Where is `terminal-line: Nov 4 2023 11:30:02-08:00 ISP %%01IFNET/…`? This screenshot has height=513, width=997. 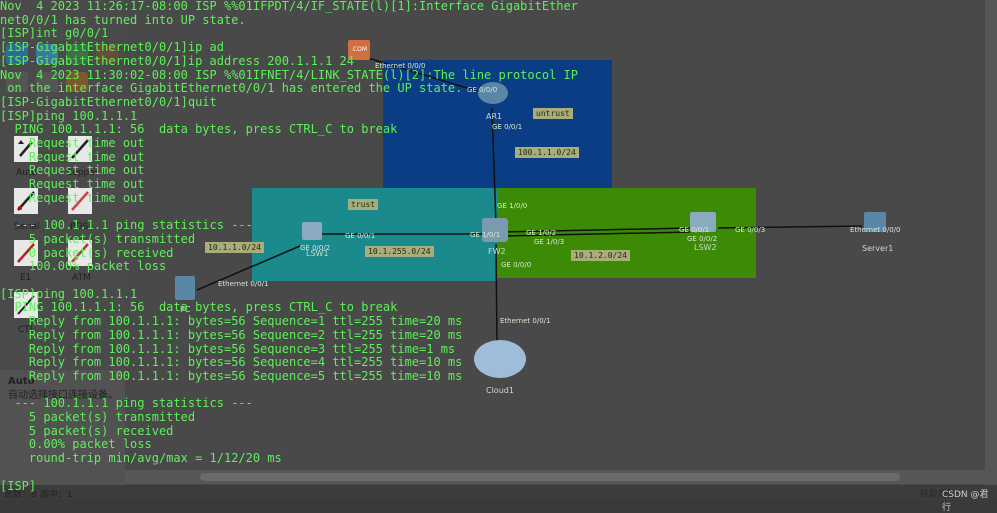 terminal-line: Nov 4 2023 11:30:02-08:00 ISP %%01IFNET/… is located at coordinates (289, 74).